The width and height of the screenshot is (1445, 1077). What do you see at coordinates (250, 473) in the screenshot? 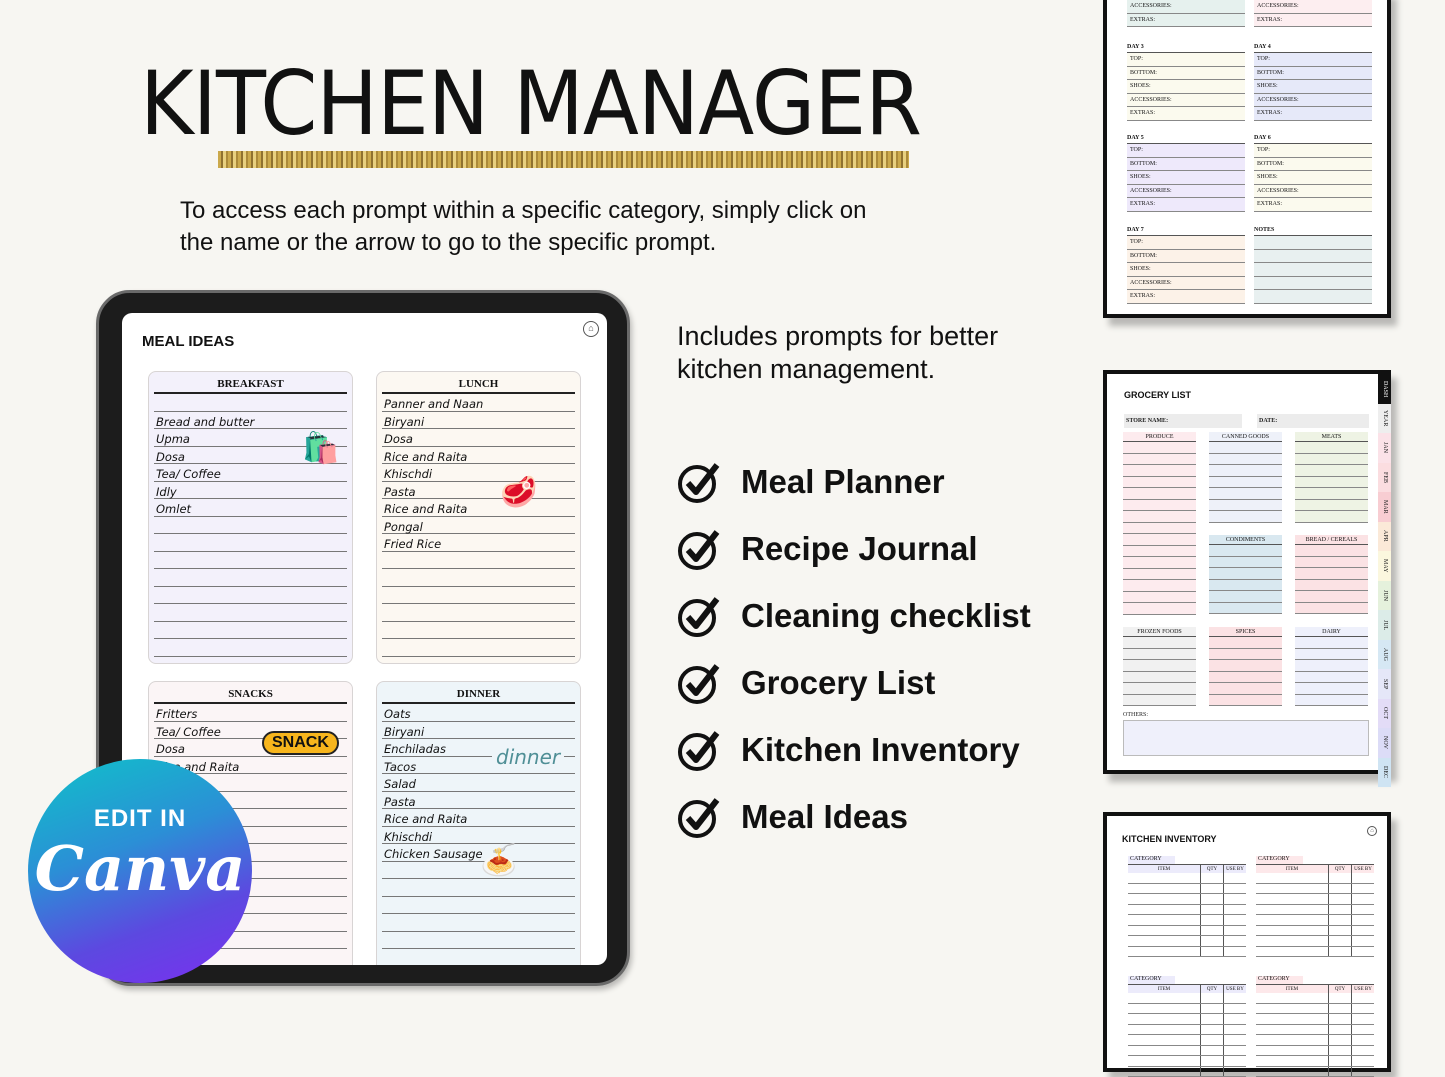
I see `meal-item-row: Tea/ Coffee` at bounding box center [250, 473].